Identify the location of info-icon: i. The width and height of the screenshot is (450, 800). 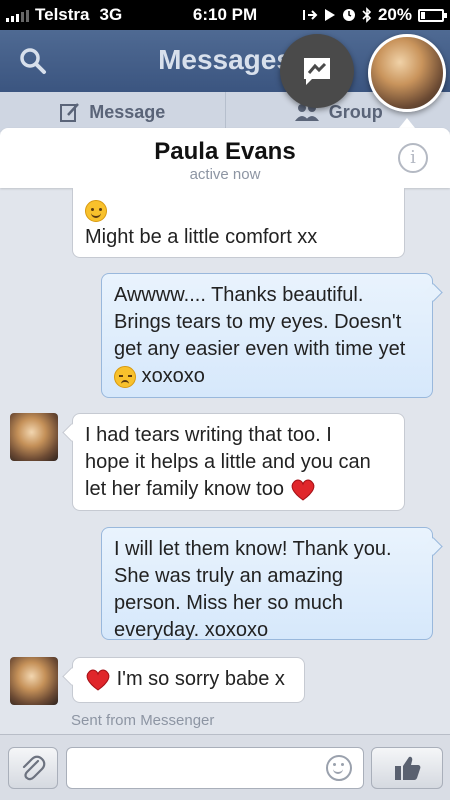
(413, 158).